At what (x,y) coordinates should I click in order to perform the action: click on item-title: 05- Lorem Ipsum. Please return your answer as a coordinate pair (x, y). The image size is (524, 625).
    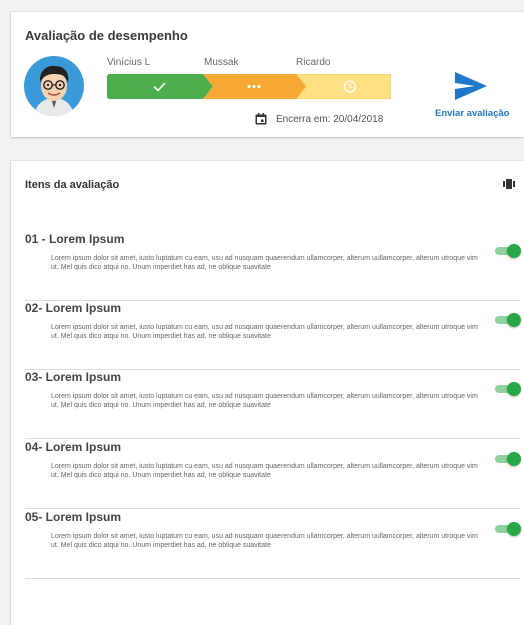
    Looking at the image, I should click on (73, 517).